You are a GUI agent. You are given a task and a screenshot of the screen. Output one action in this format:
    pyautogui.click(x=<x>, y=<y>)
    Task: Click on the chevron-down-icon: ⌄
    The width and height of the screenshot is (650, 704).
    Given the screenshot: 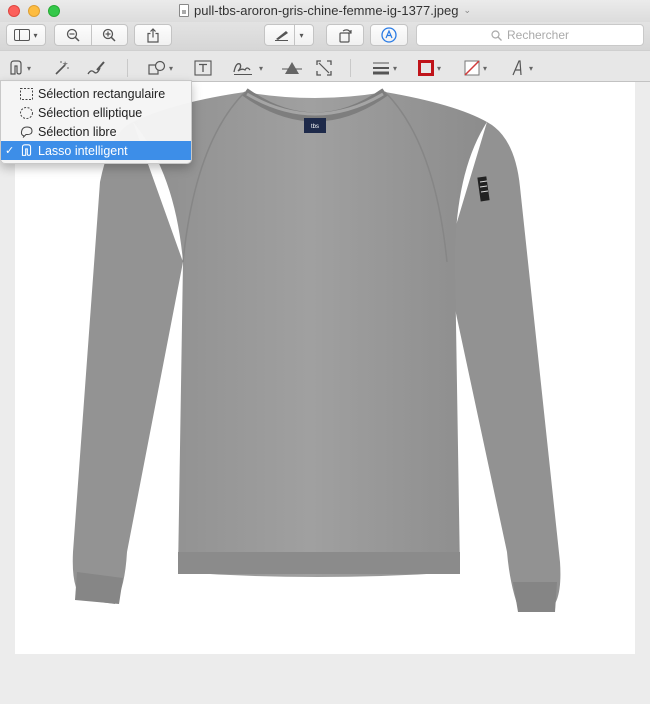 What is the action you would take?
    pyautogui.click(x=467, y=10)
    